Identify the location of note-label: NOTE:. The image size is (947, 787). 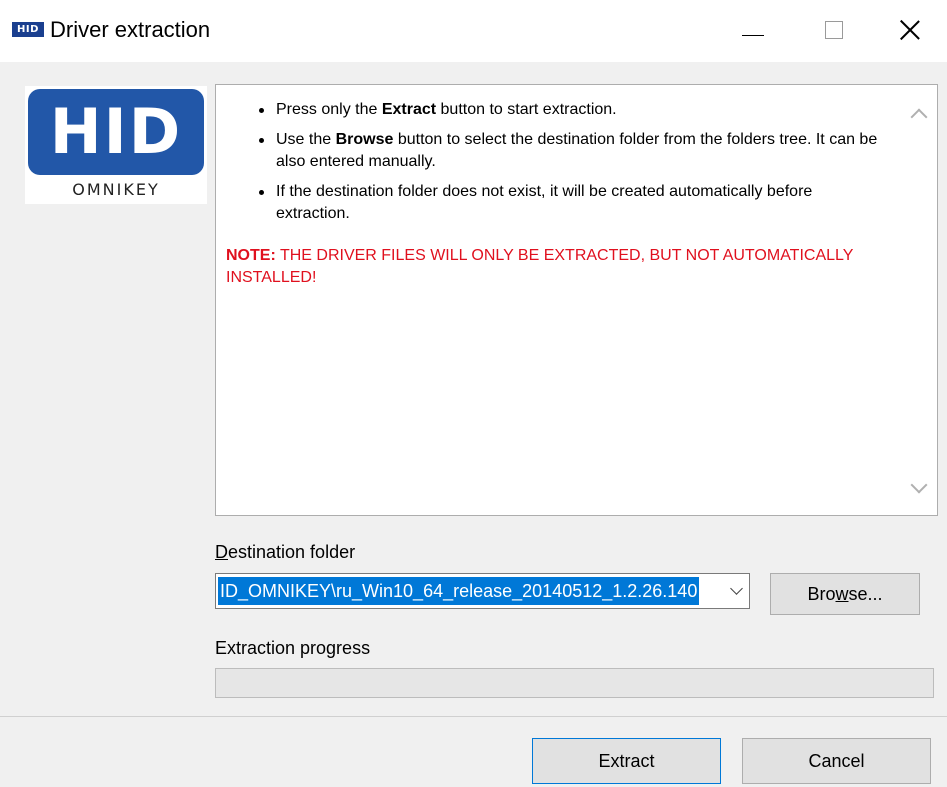
(251, 255).